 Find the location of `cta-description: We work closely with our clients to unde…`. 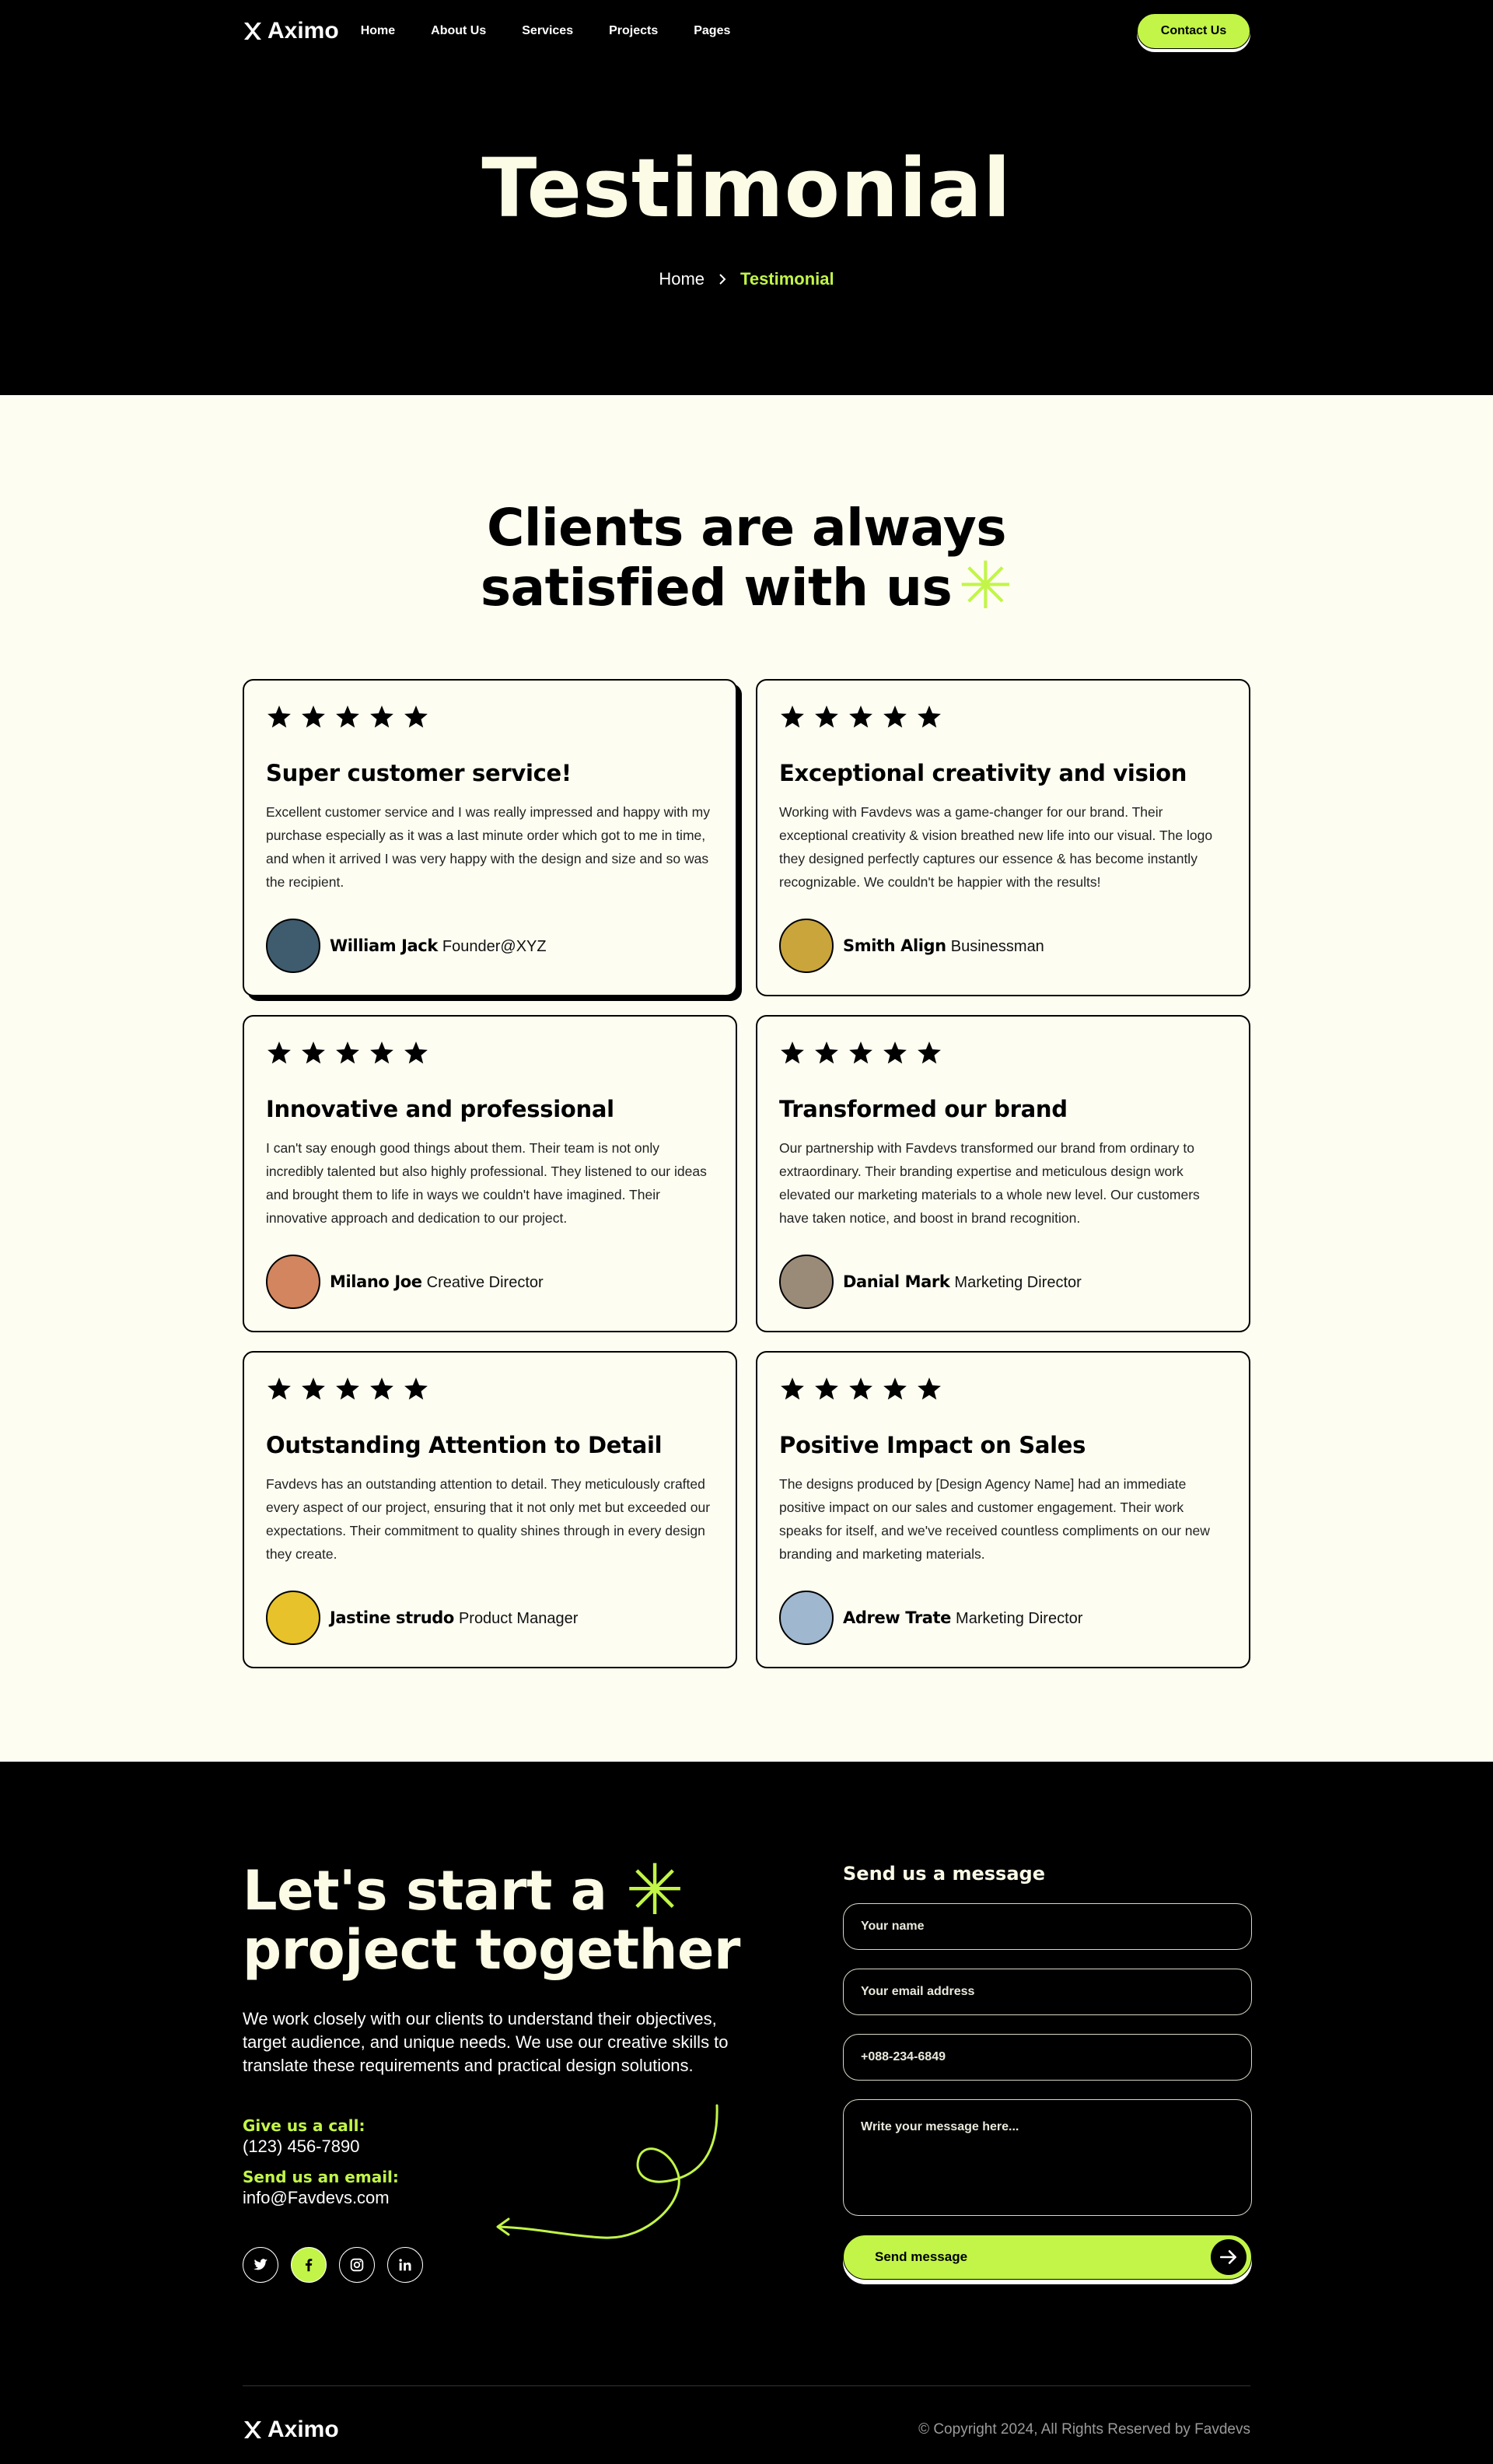

cta-description: We work closely with our clients to unde… is located at coordinates (486, 2042).